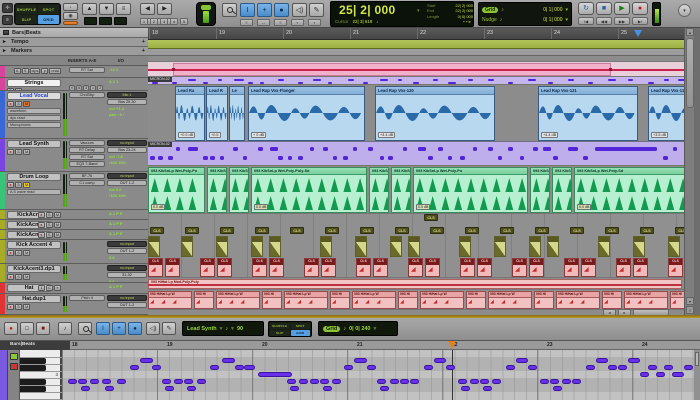 Image resolution: width=700 pixels, height=400 pixels. I want to click on audio-clip-lead-rap-vox-121: Lead Rap Vox-121 +4.4 dB, so click(588, 113).